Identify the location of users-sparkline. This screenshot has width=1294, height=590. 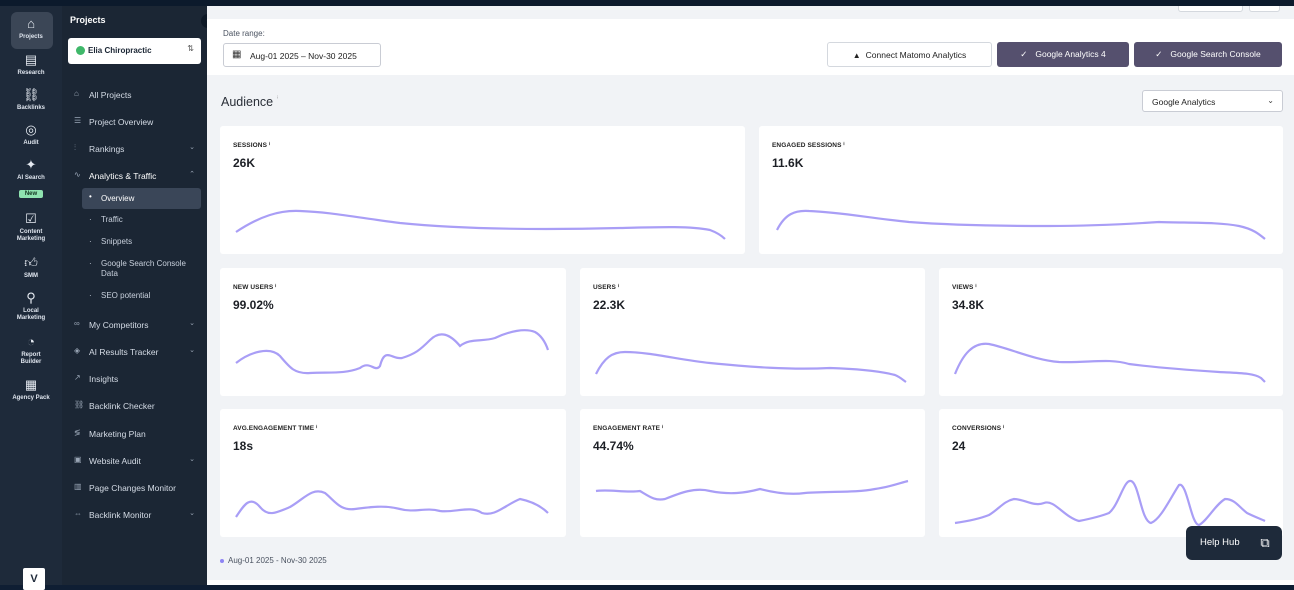
(751, 366).